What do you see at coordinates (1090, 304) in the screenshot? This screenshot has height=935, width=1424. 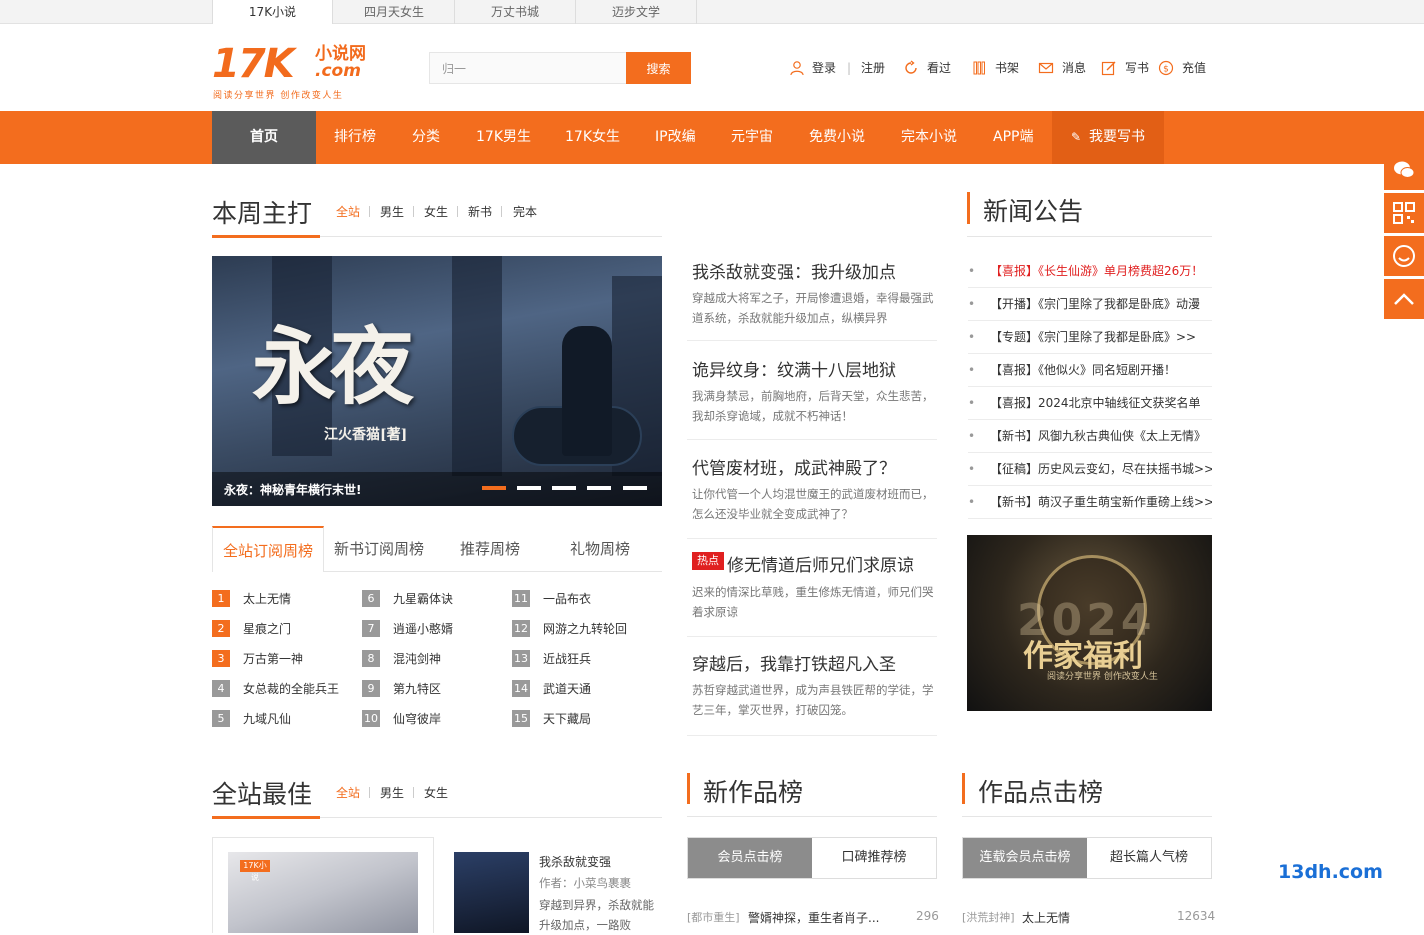 I see `news-item: • 【开播】《宗门里除了我都是卧底》动漫` at bounding box center [1090, 304].